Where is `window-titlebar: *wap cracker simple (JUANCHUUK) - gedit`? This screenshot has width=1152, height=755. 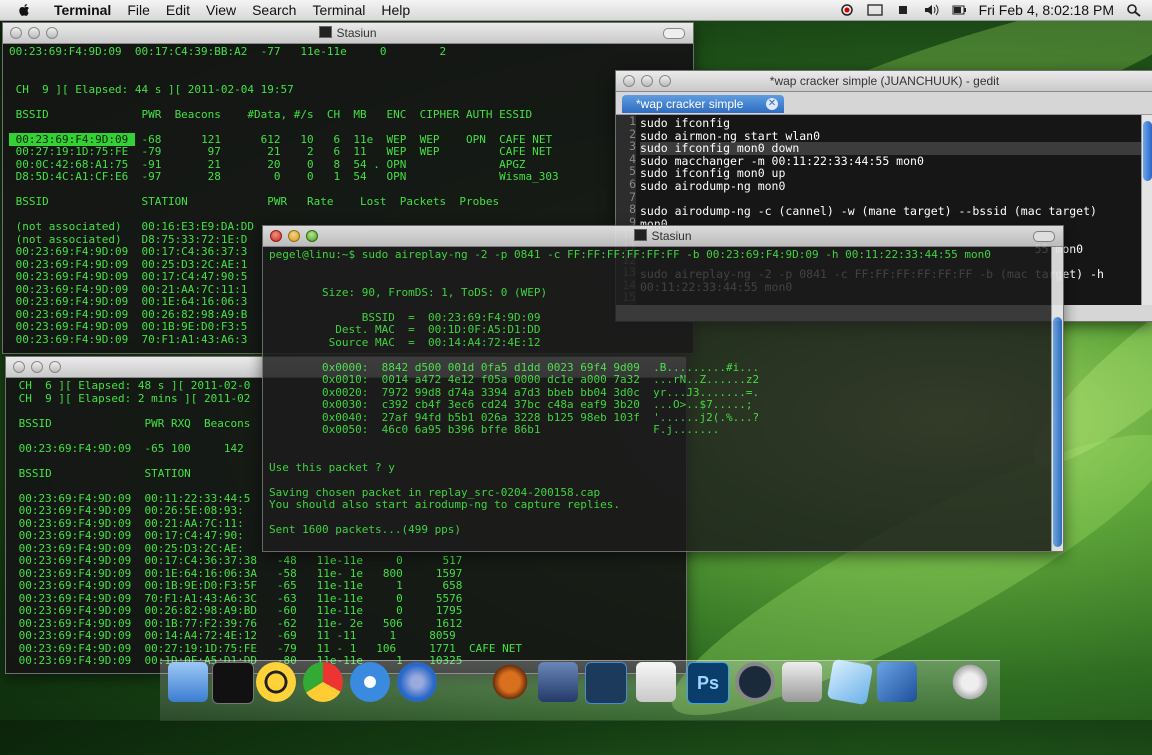
window-titlebar: *wap cracker simple (JUANCHUUK) - gedit is located at coordinates (884, 81).